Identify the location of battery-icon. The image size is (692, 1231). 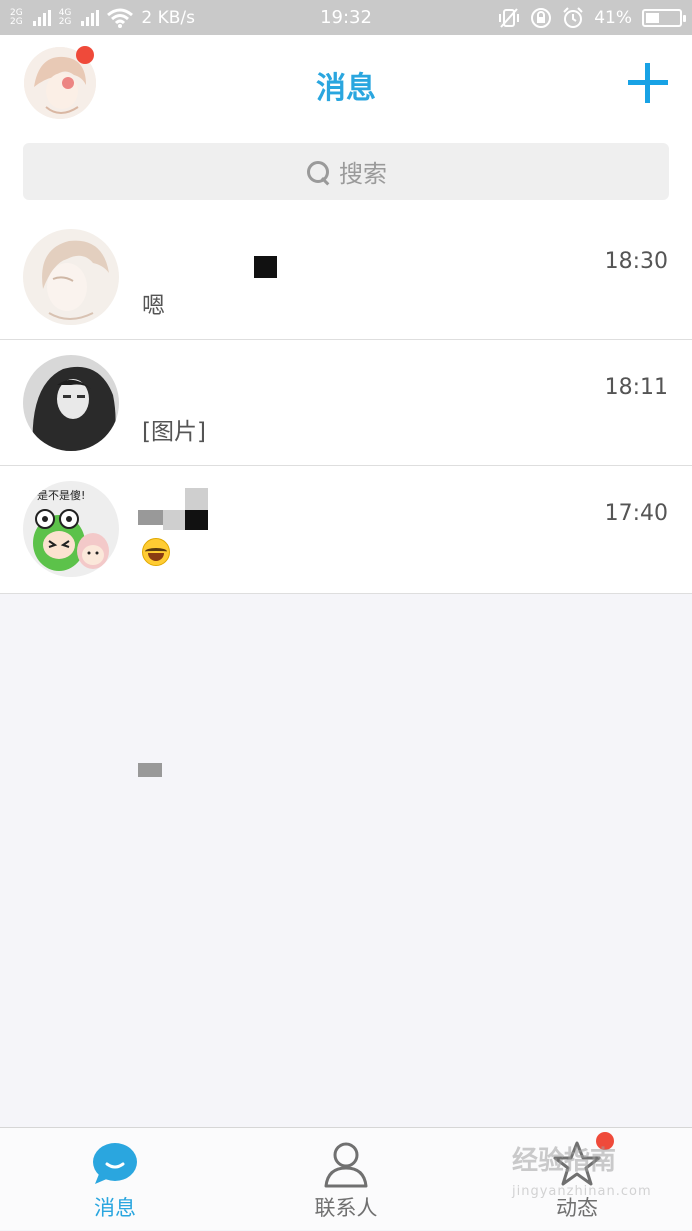
(664, 17).